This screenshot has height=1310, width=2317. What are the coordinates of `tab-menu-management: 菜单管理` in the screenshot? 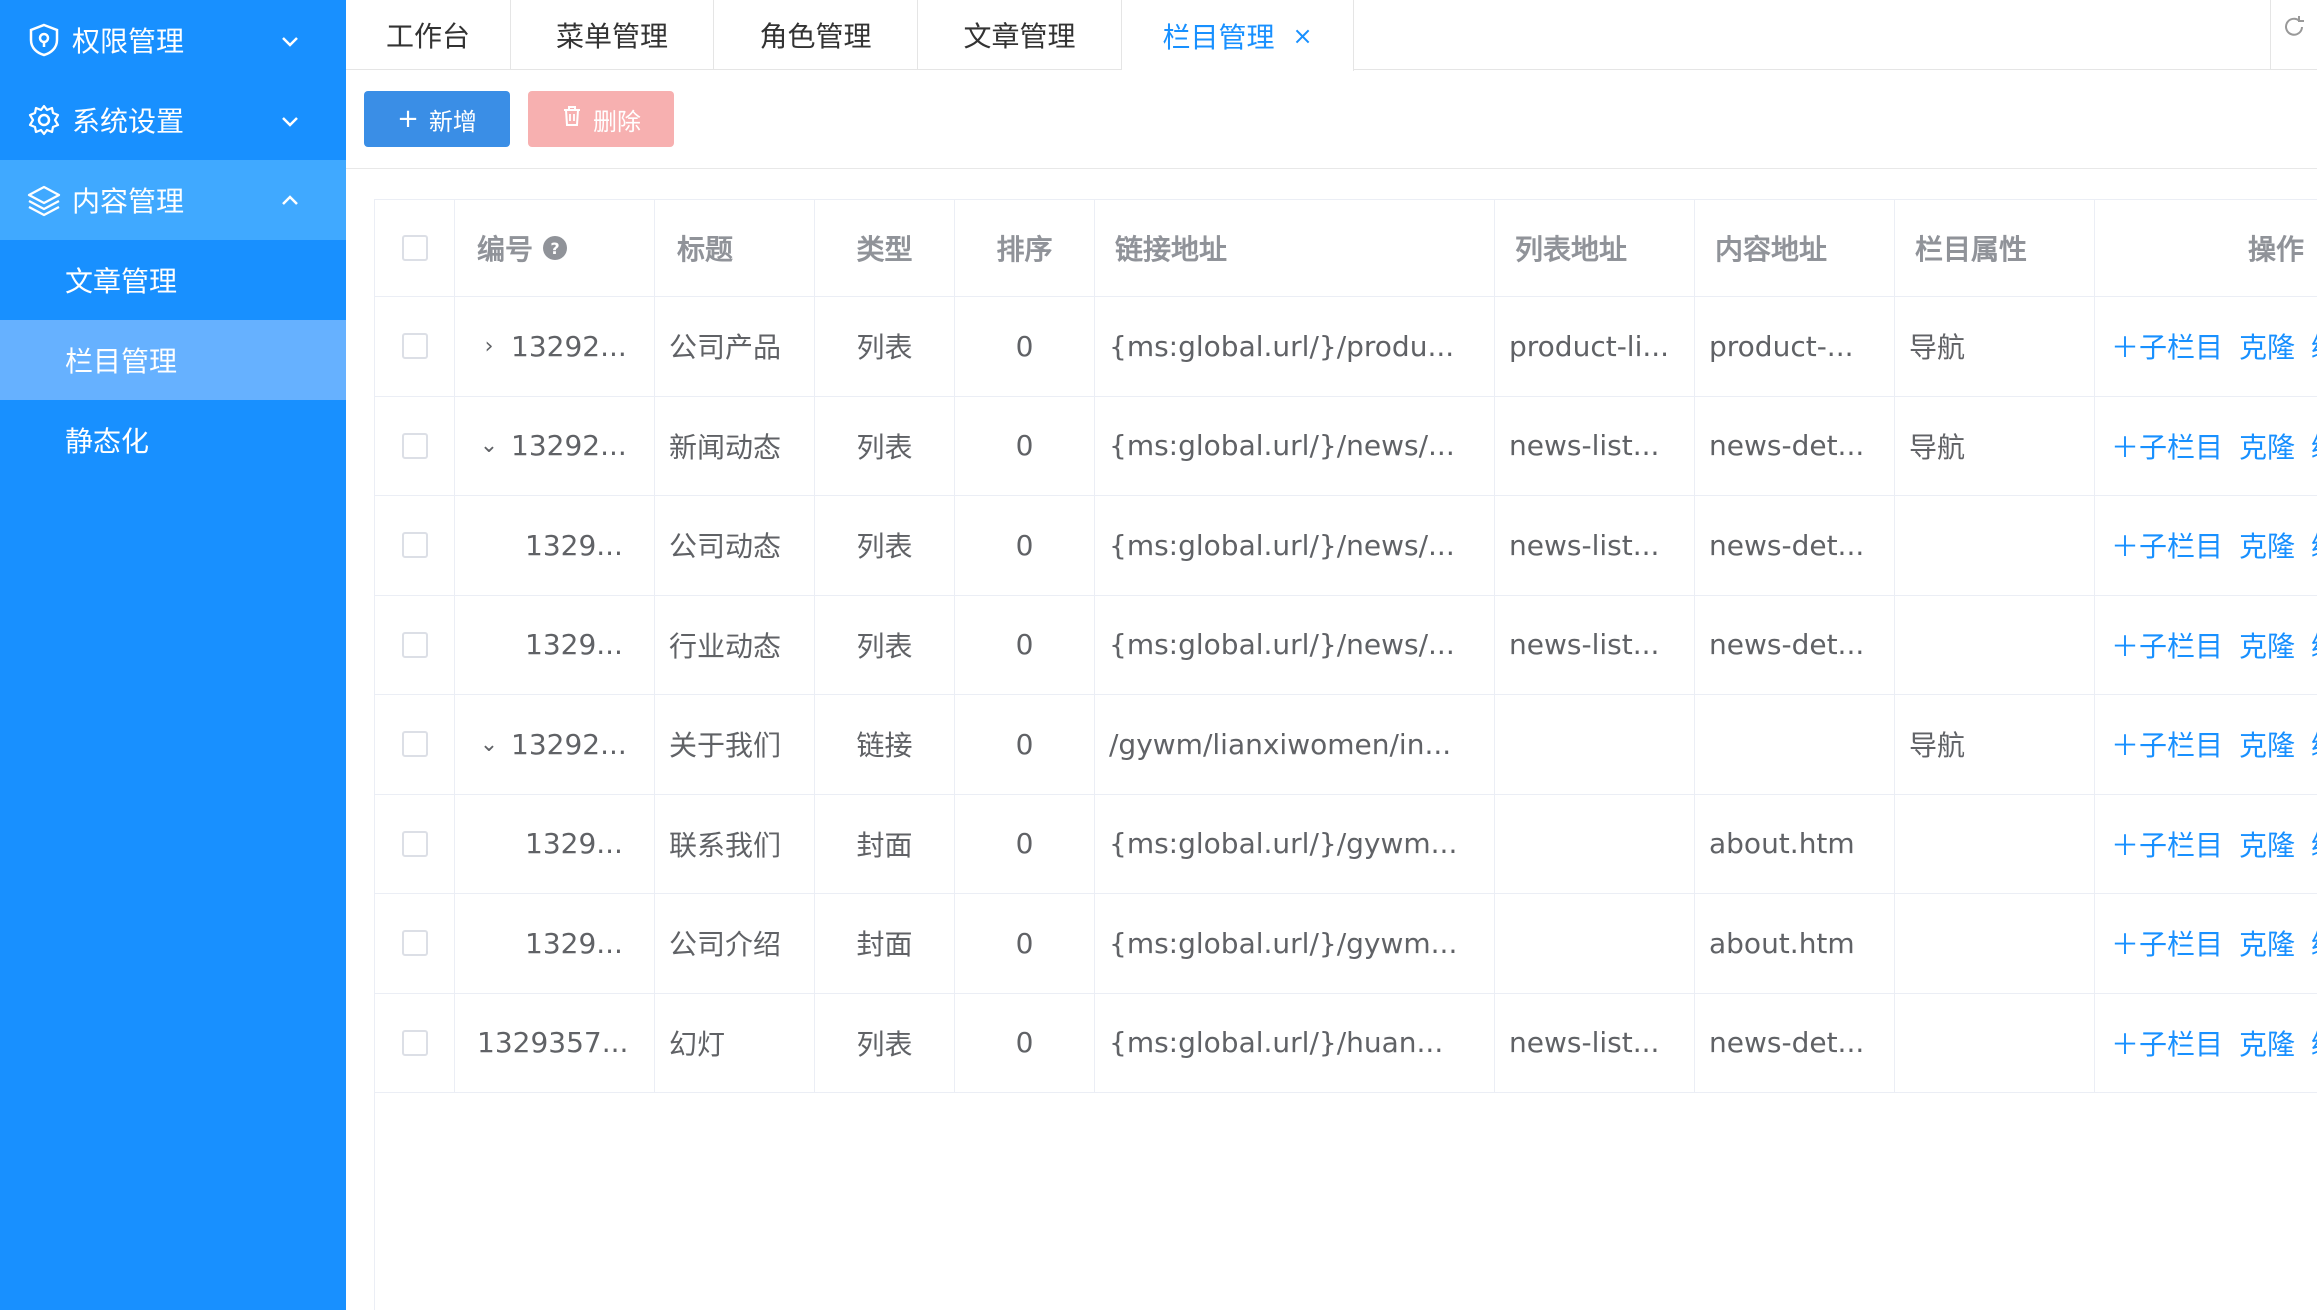 It's located at (612, 35).